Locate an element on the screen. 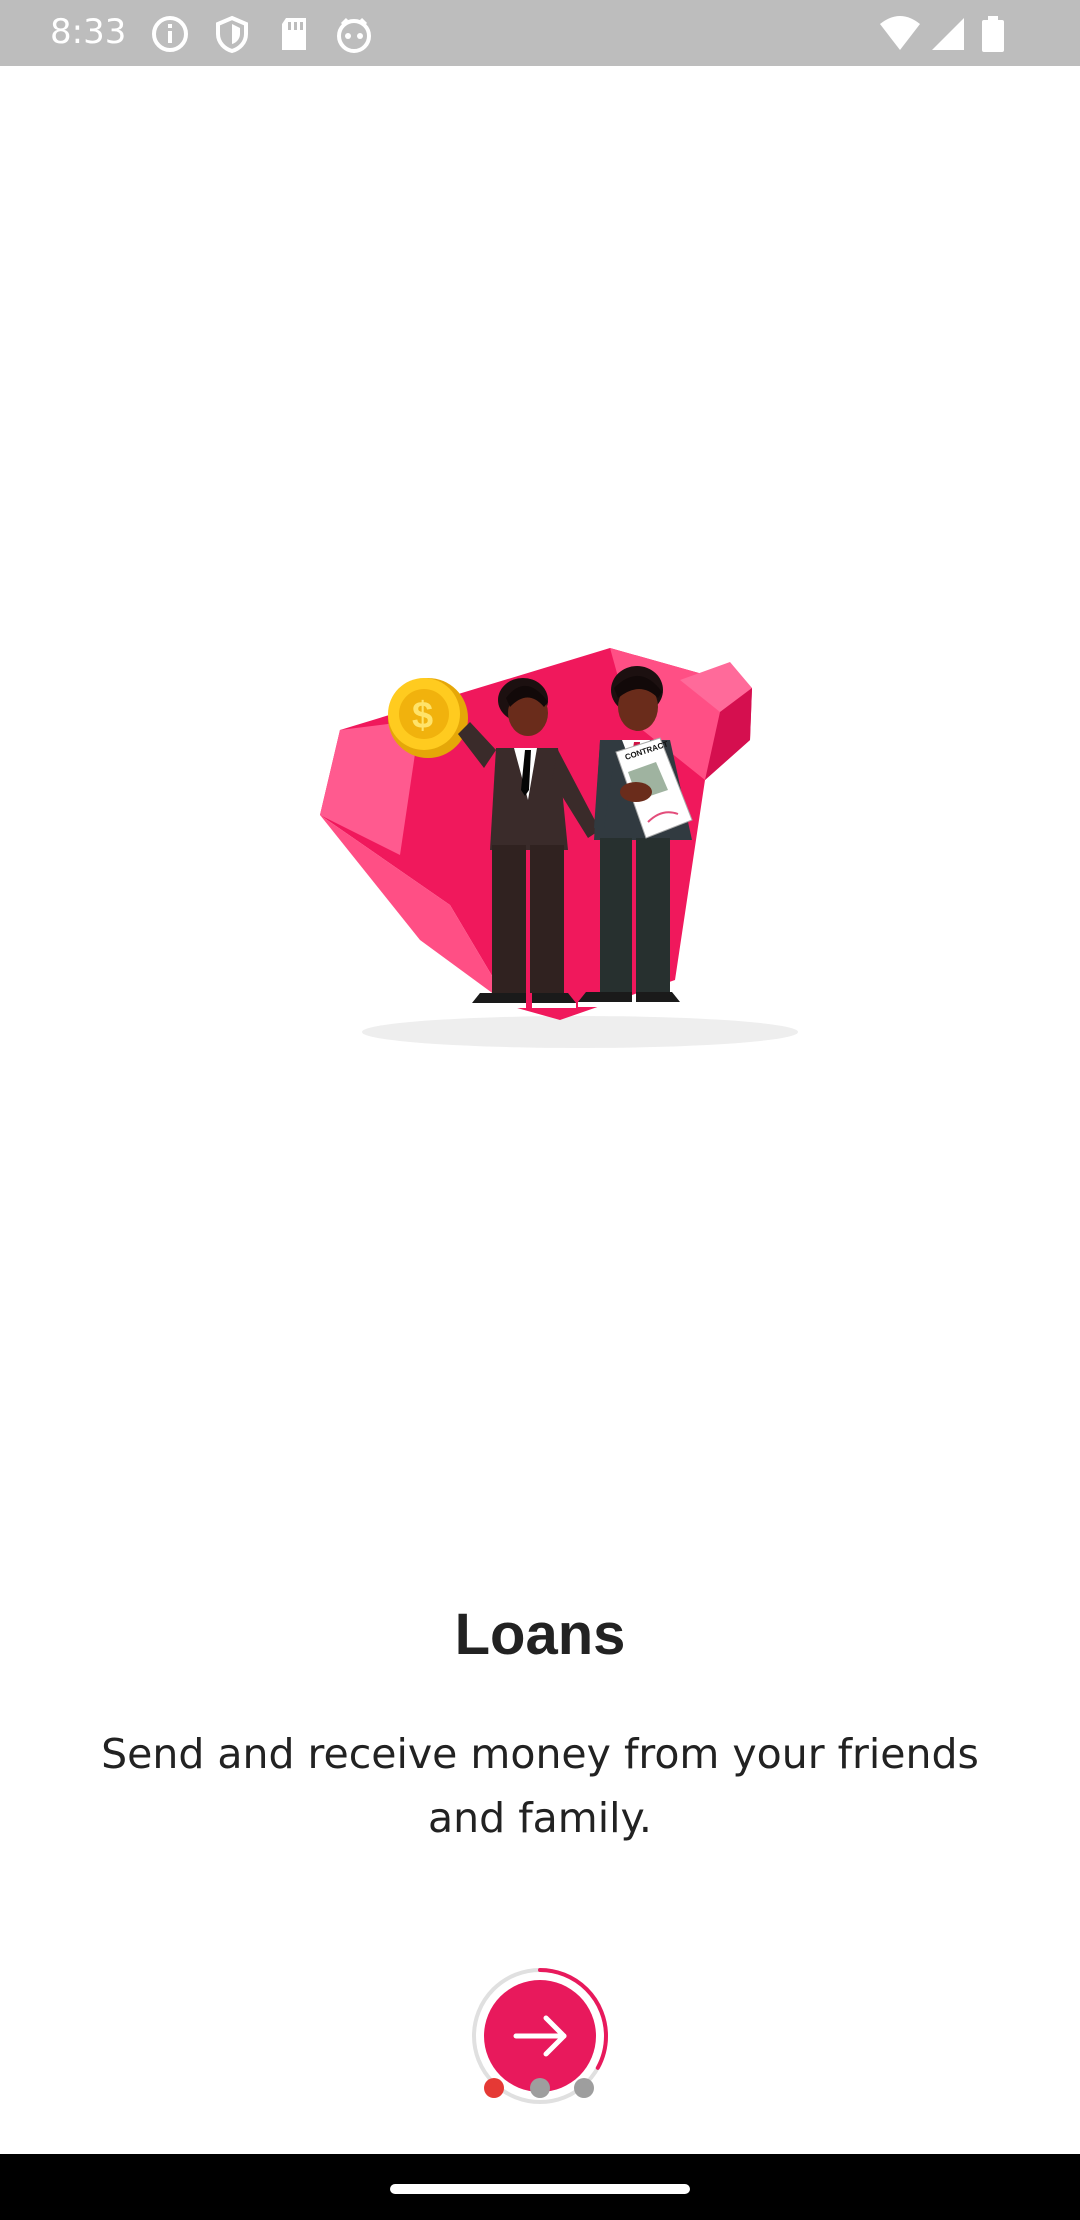 This screenshot has width=1080, height=2220. android-icon is located at coordinates (354, 35).